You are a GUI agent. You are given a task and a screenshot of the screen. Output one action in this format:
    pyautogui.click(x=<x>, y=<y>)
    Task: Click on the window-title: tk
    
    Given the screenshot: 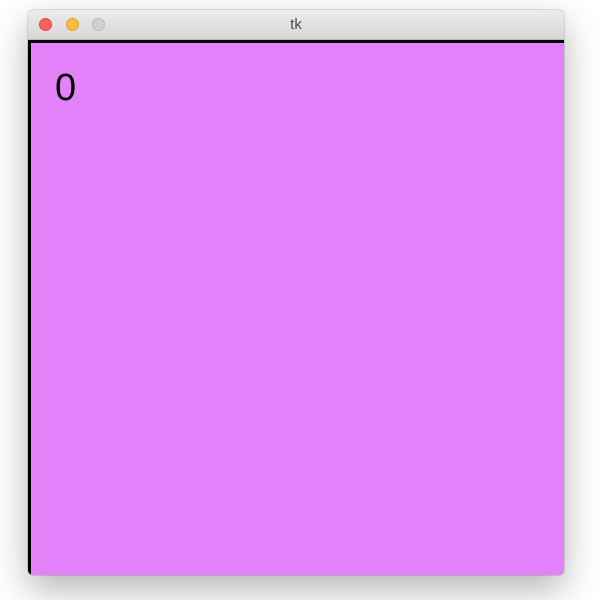 What is the action you would take?
    pyautogui.click(x=296, y=24)
    